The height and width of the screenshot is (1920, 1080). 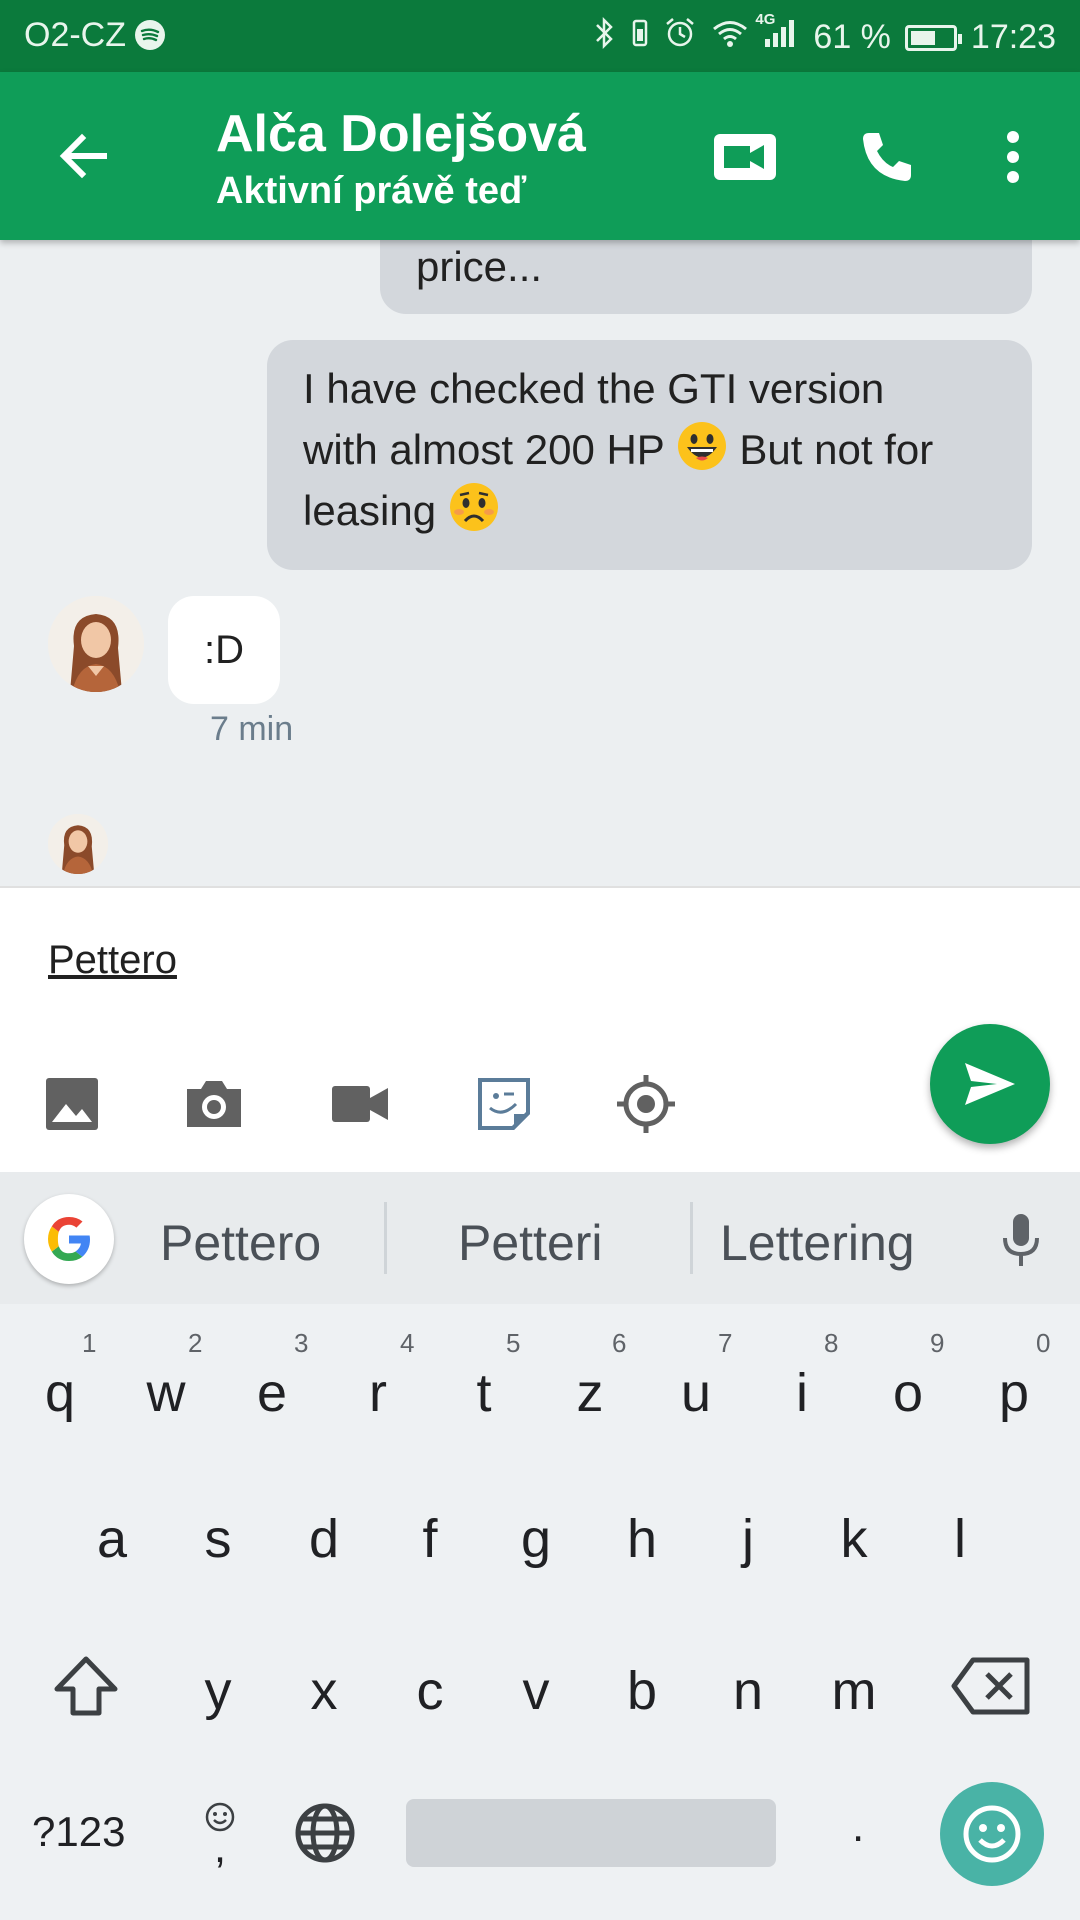 I want to click on status-bar: O2-CZ 4G 61 % 17:23, so click(x=540, y=36).